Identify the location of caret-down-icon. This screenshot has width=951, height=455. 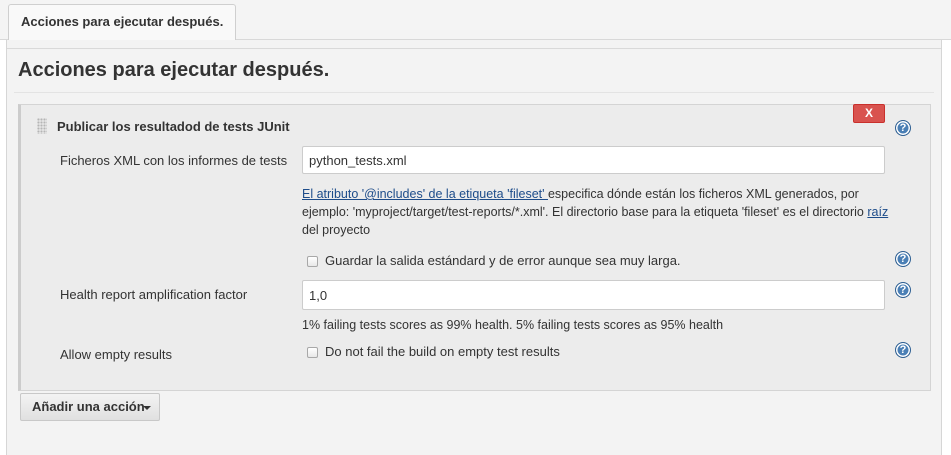
(147, 408).